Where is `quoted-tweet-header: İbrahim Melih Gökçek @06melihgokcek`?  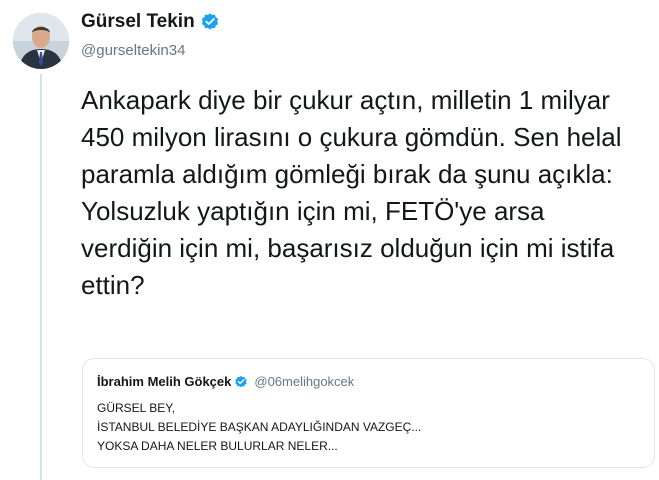 quoted-tweet-header: İbrahim Melih Gökçek @06melihgokcek is located at coordinates (225, 381).